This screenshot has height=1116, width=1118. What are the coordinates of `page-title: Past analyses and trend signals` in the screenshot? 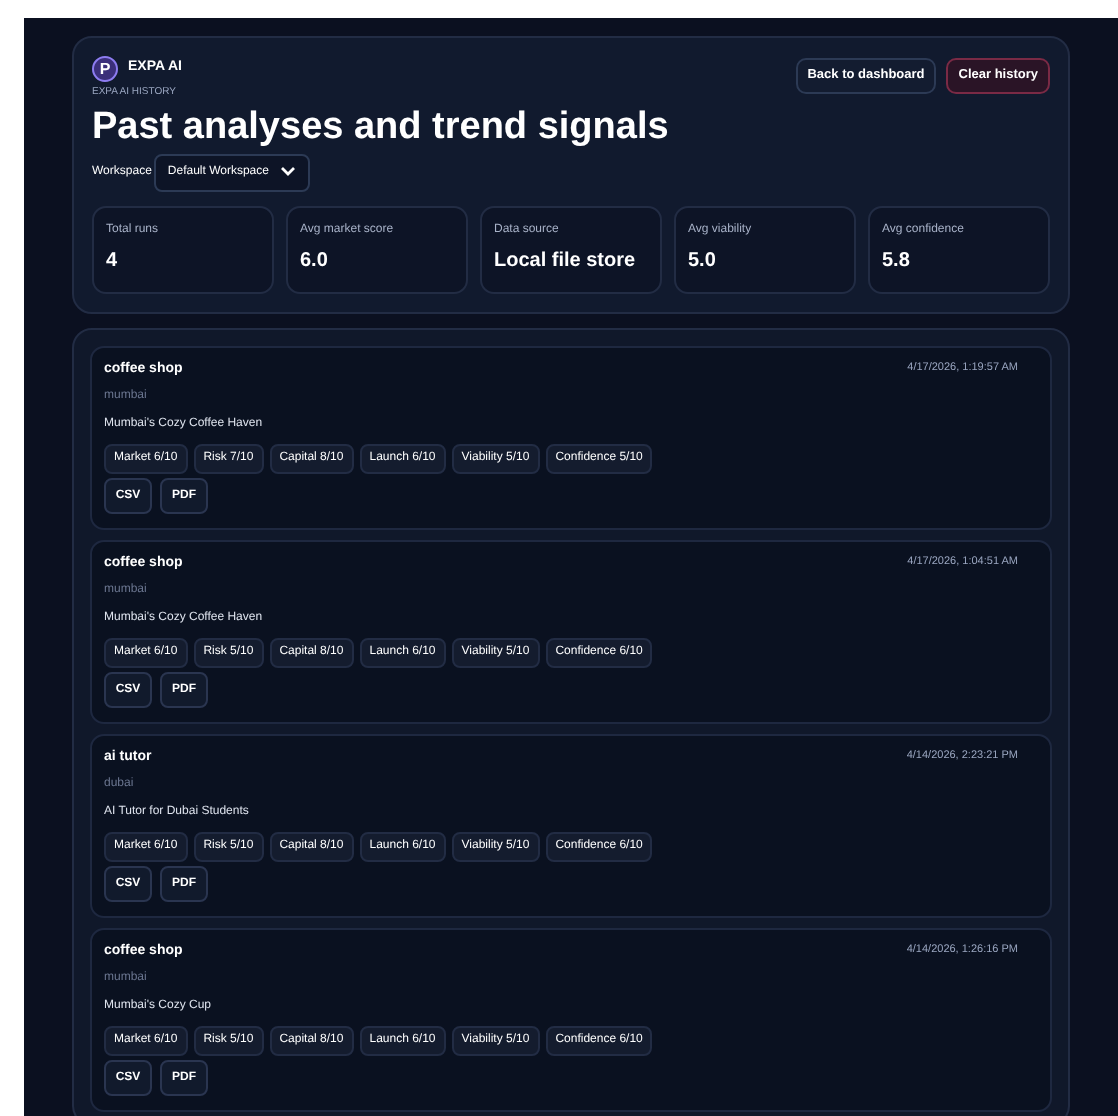 It's located at (381, 127).